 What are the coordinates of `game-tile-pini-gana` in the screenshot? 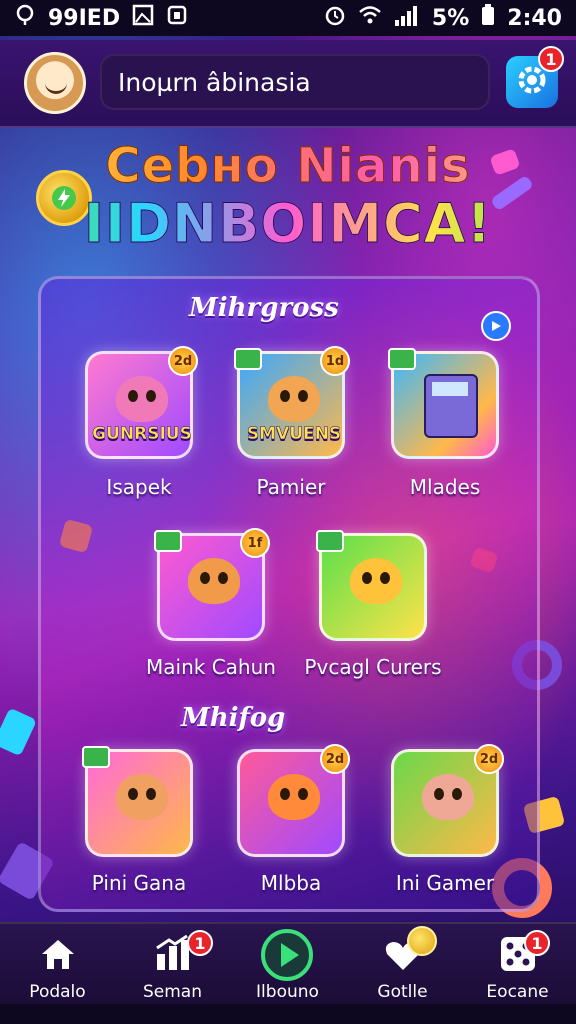 It's located at (137, 801).